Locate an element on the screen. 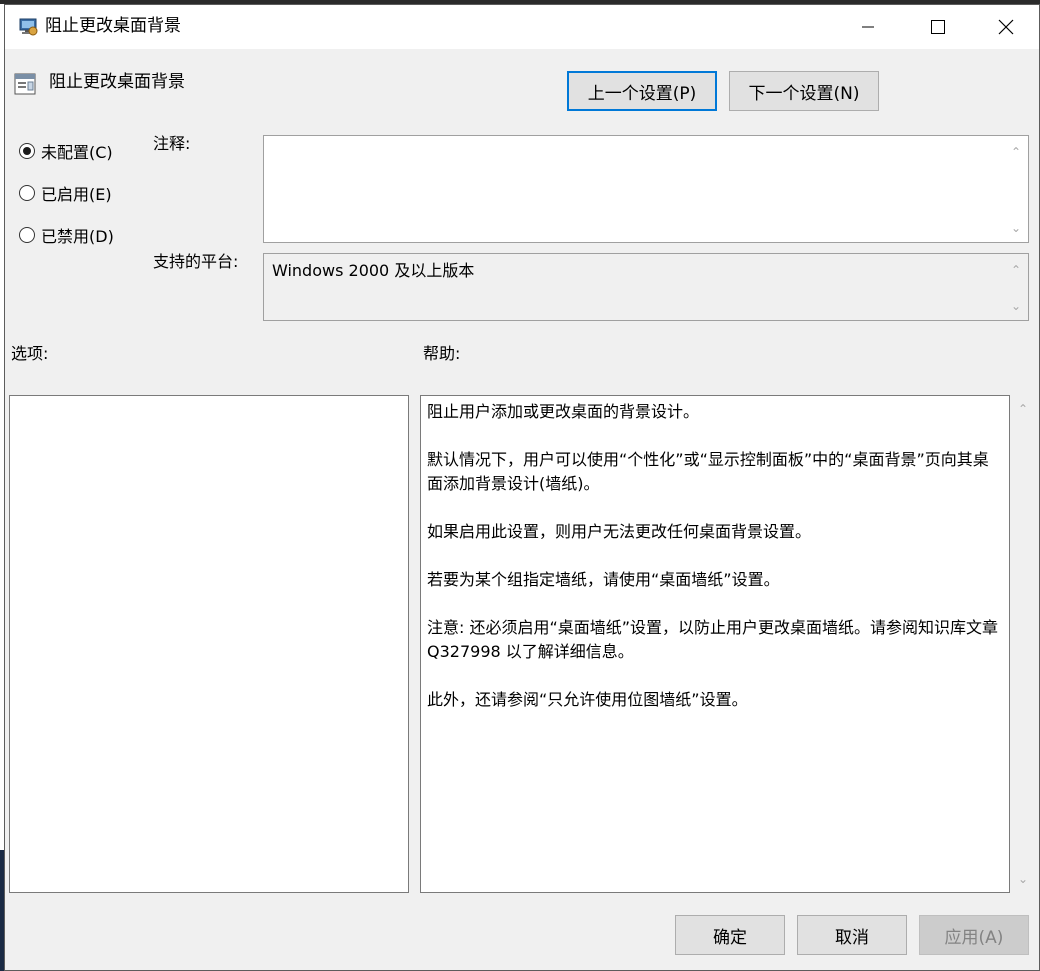  help-label: 帮助: is located at coordinates (442, 353).